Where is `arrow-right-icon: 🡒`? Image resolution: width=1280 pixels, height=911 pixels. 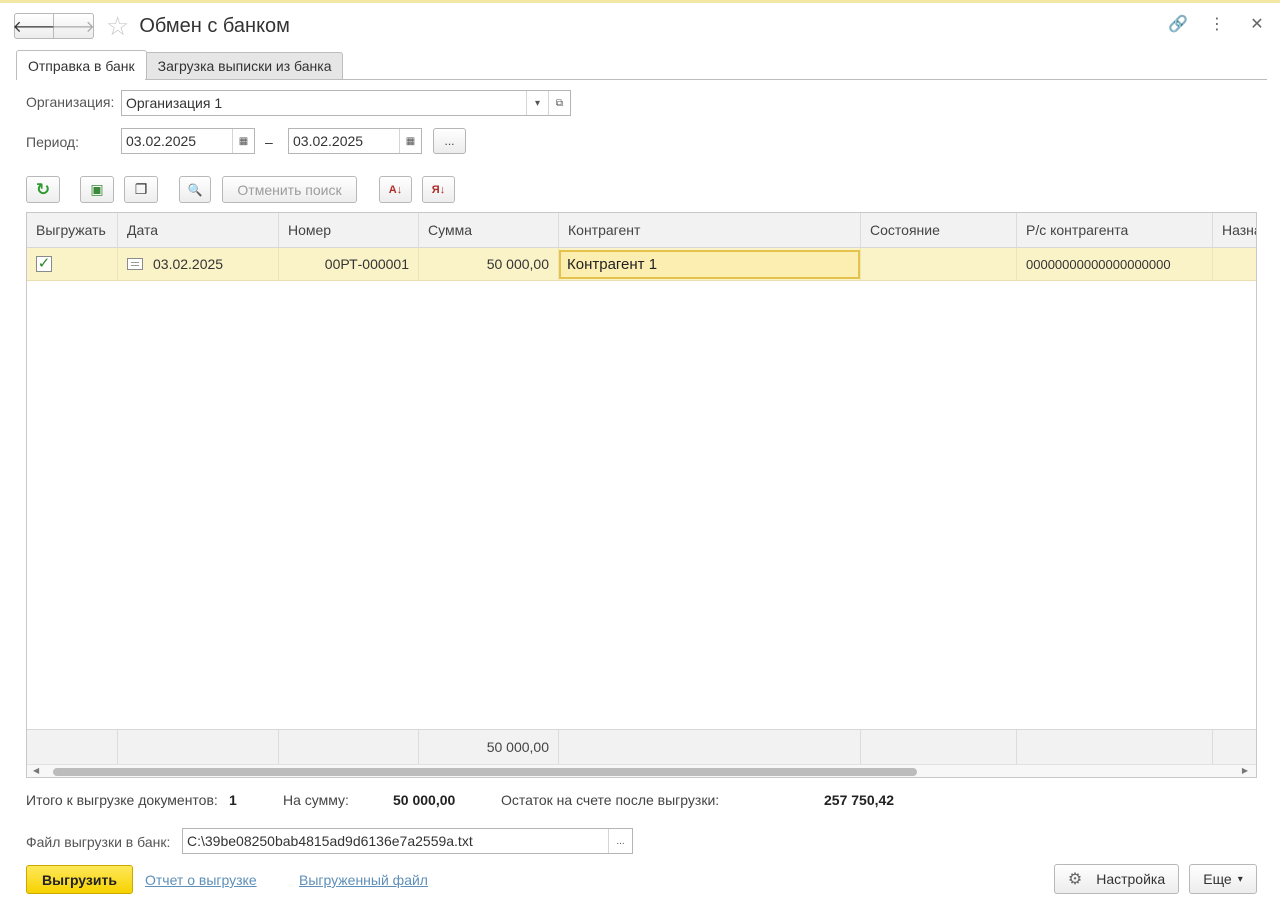
arrow-right-icon: 🡒 is located at coordinates (73, 27).